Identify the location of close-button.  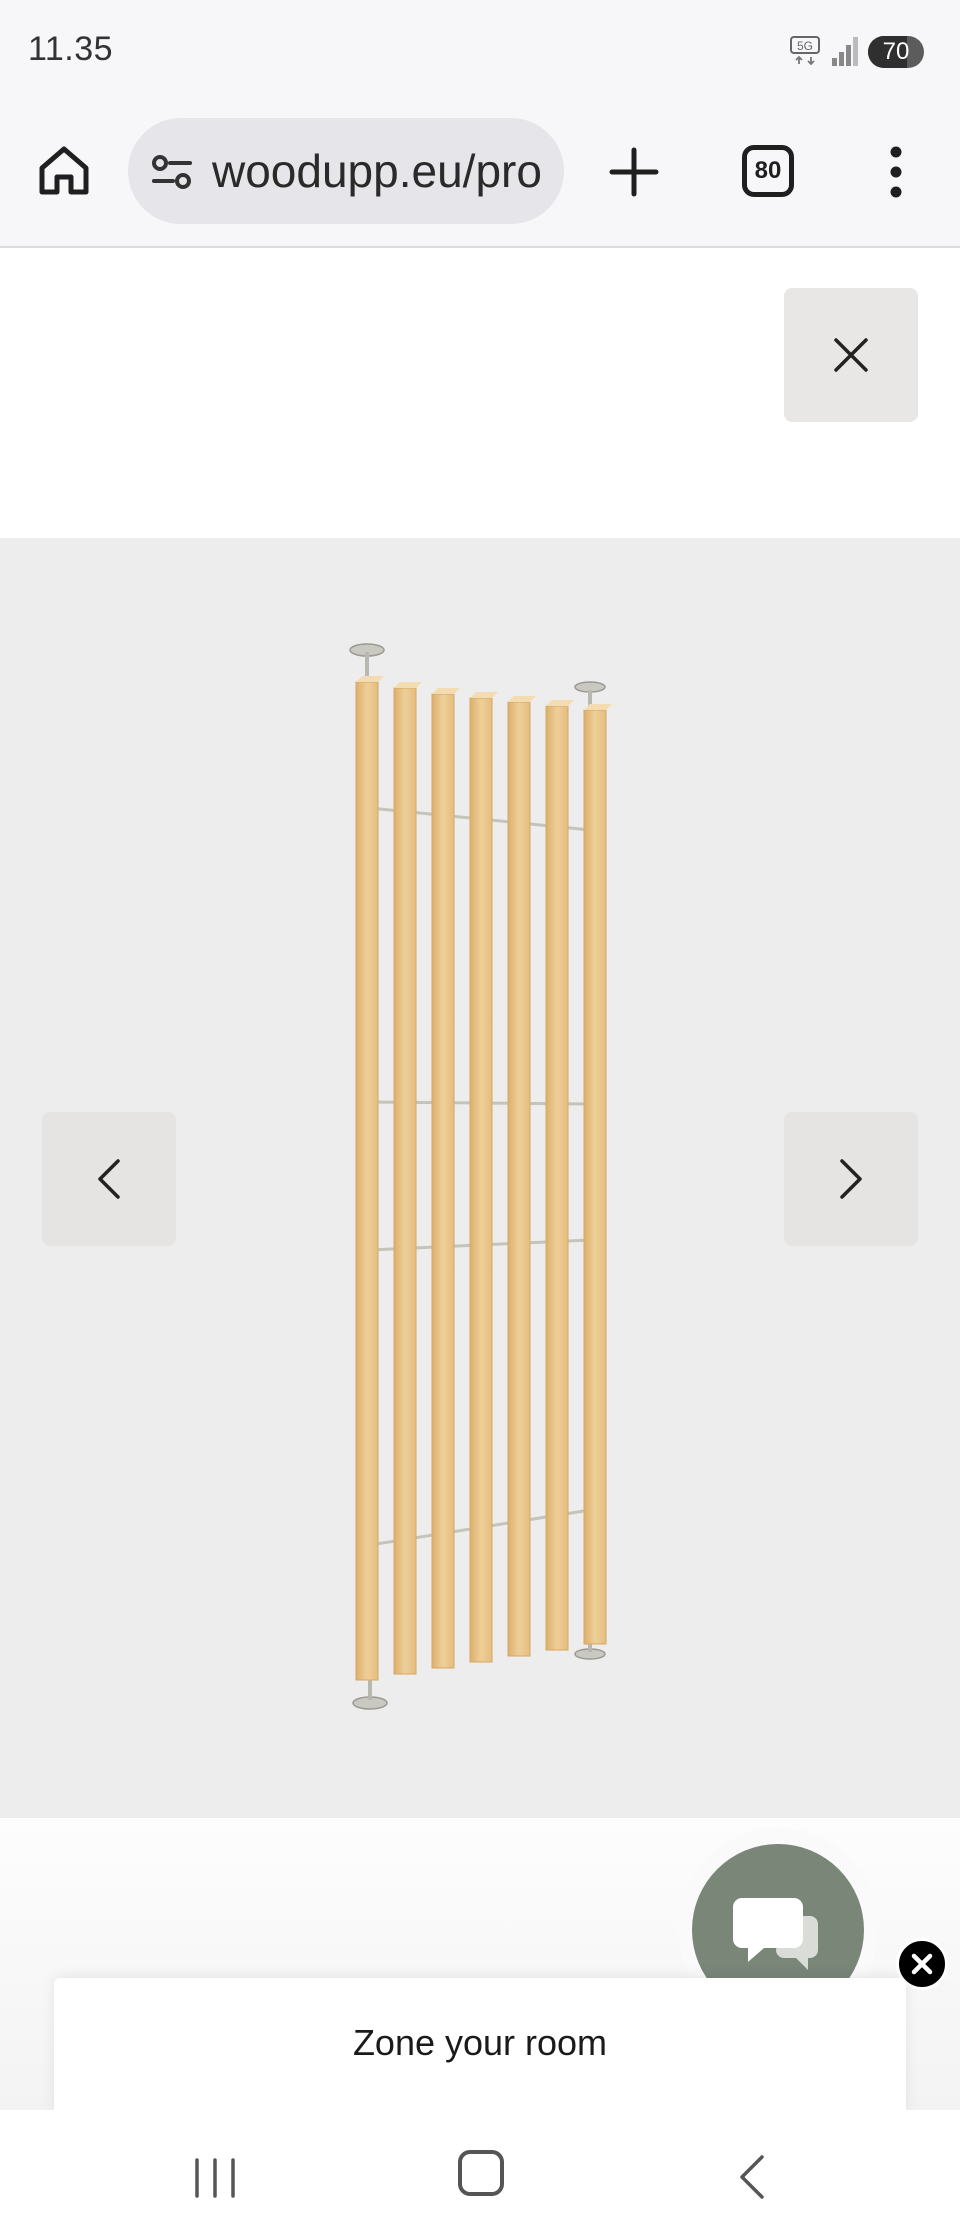
(851, 355).